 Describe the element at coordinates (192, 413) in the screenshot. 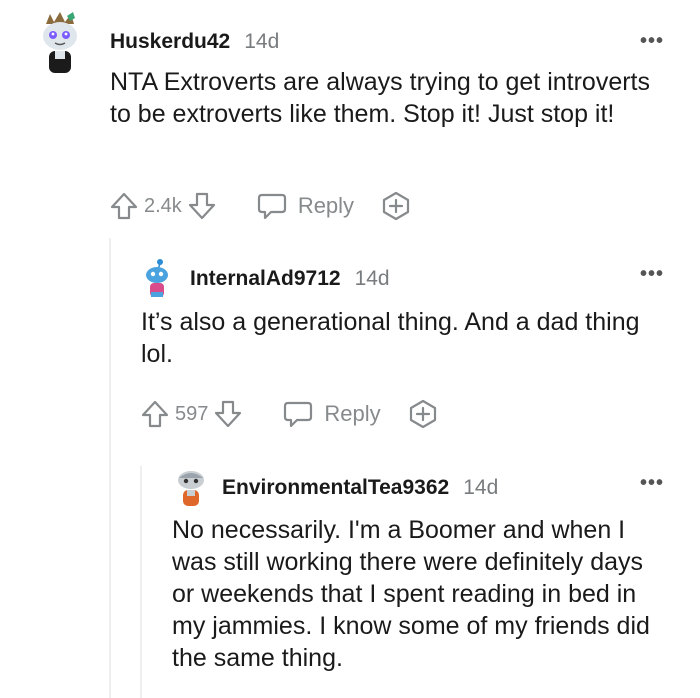

I see `vote-count: 597` at that location.